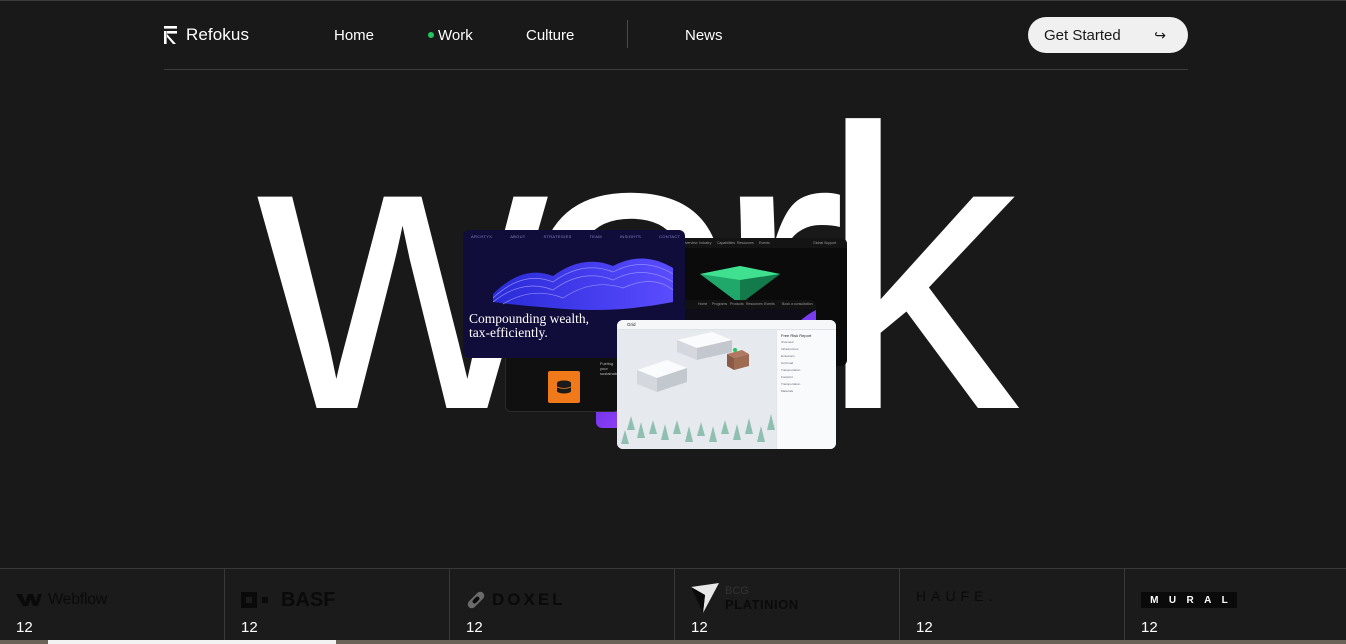 The width and height of the screenshot is (1346, 644). I want to click on card-menu-item: Overview, so click(690, 243).